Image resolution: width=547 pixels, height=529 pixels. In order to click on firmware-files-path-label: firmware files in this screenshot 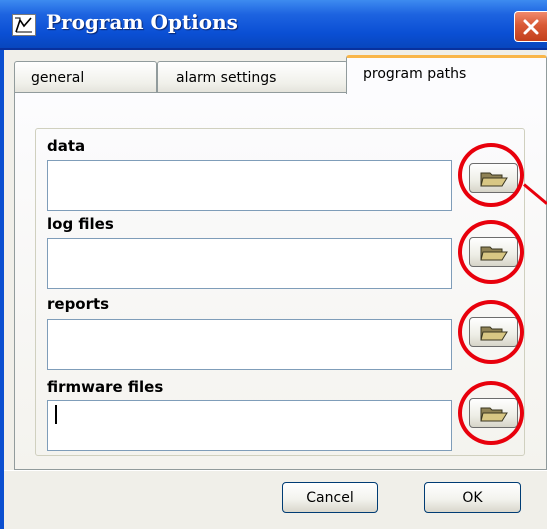, I will do `click(105, 387)`.